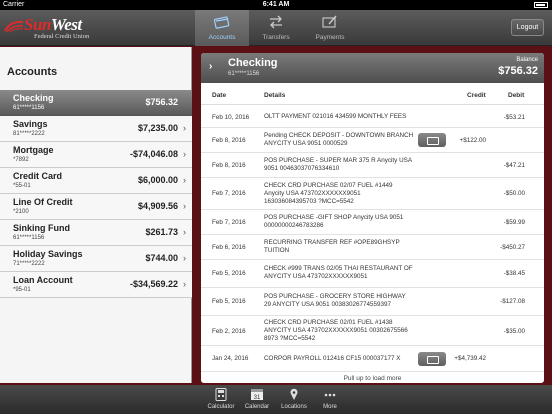 This screenshot has width=552, height=414. Describe the element at coordinates (30, 124) in the screenshot. I see `account-name: Savings` at that location.